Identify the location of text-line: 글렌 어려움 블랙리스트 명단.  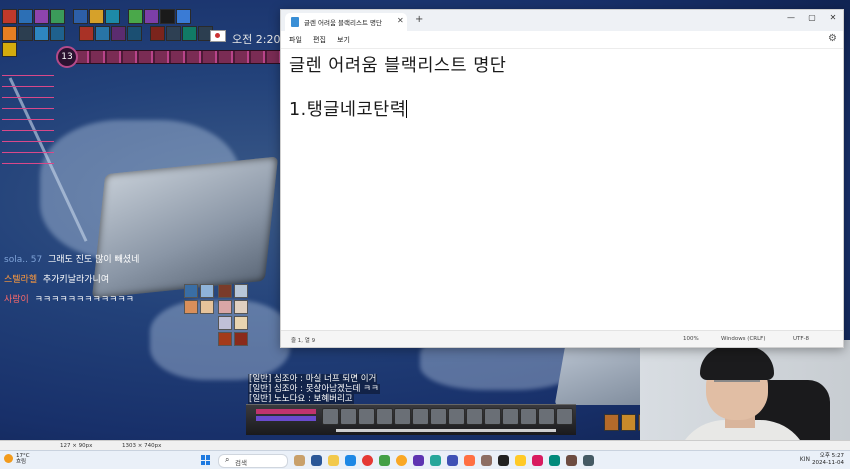
(398, 66).